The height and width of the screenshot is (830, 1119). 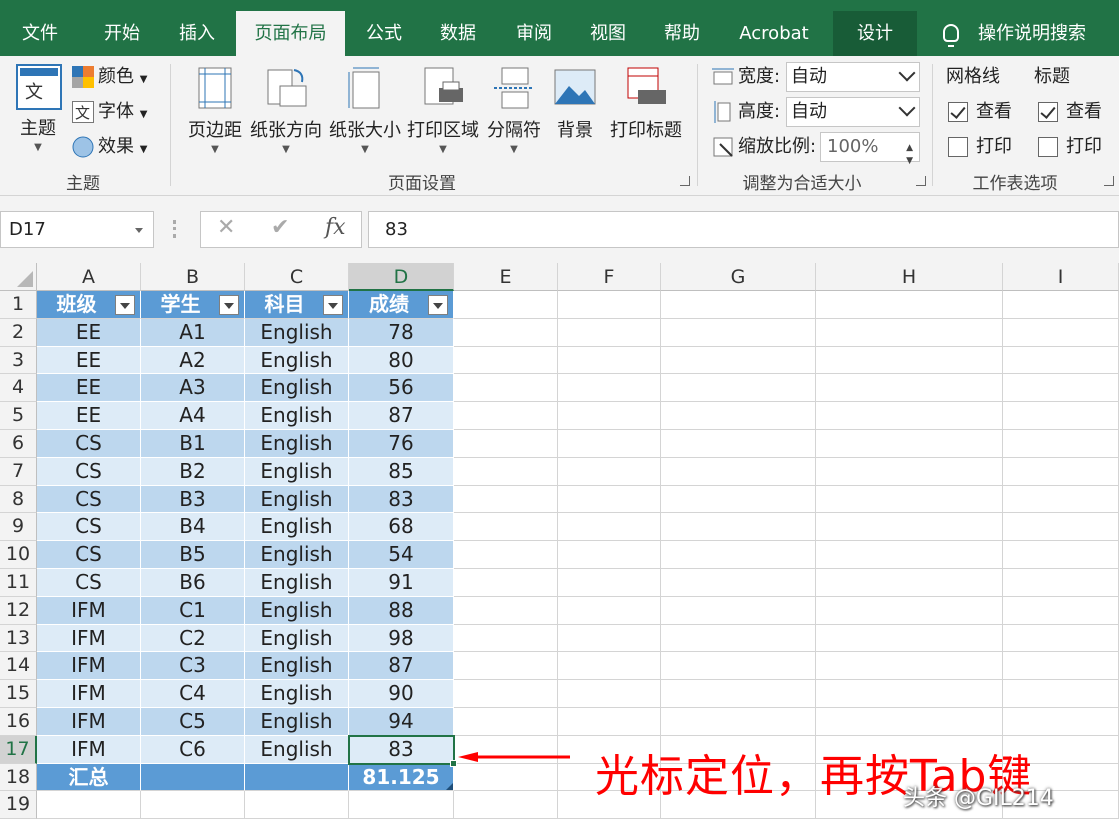 What do you see at coordinates (401, 499) in the screenshot?
I see `grid-cell: 83` at bounding box center [401, 499].